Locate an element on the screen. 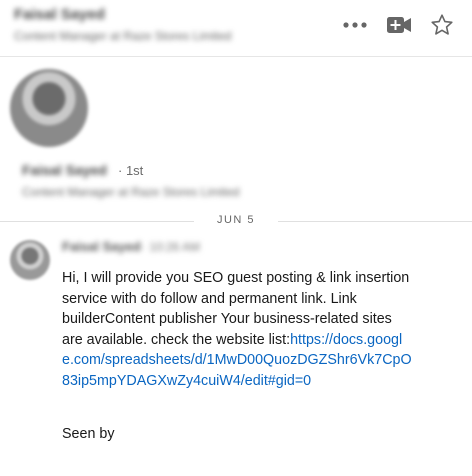 This screenshot has height=476, width=472. date-label: JUN 5 is located at coordinates (236, 220).